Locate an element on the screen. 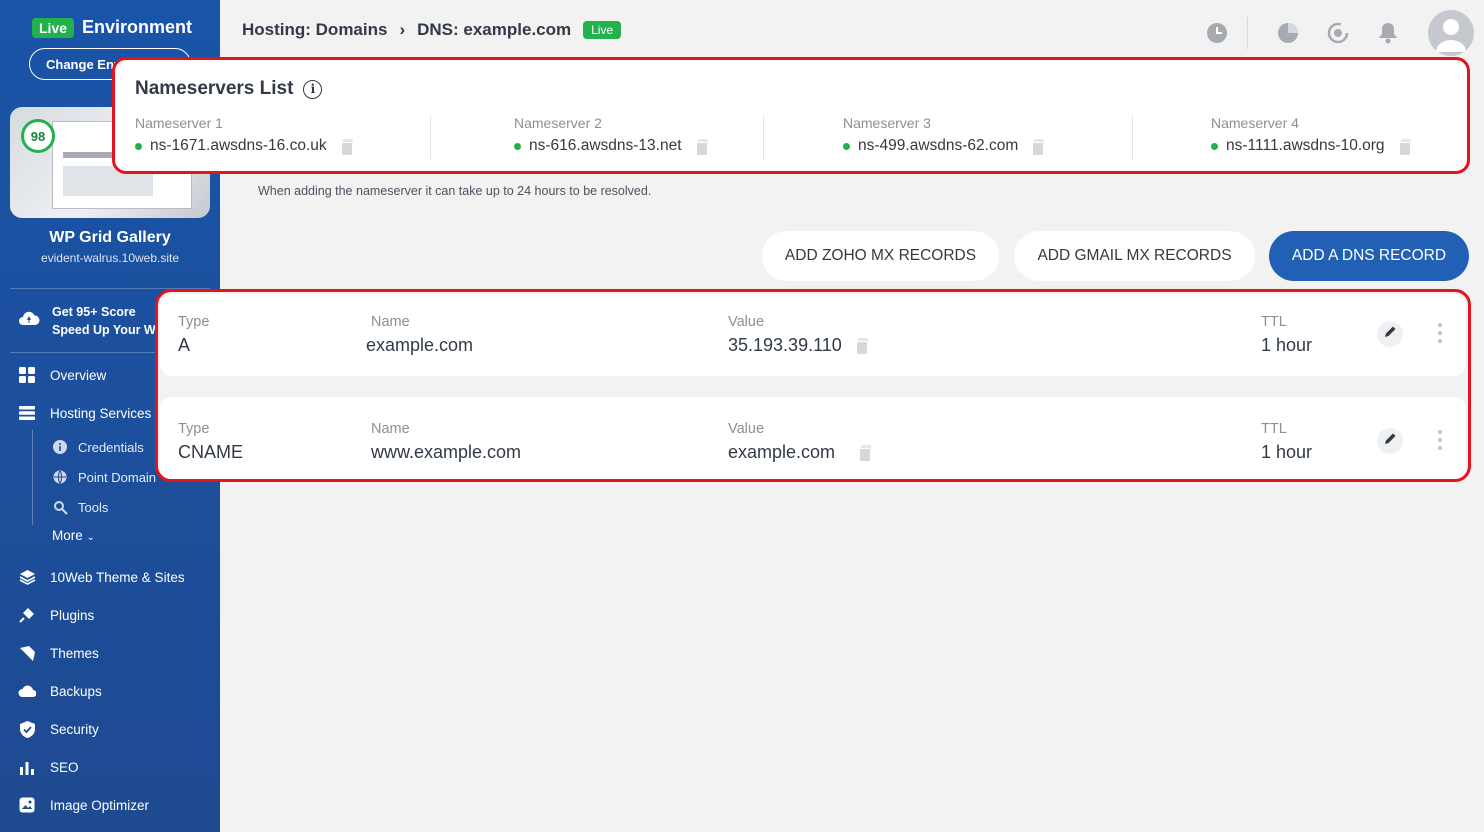 This screenshot has width=1484, height=832. sidebar-item-label: Backups is located at coordinates (76, 691).